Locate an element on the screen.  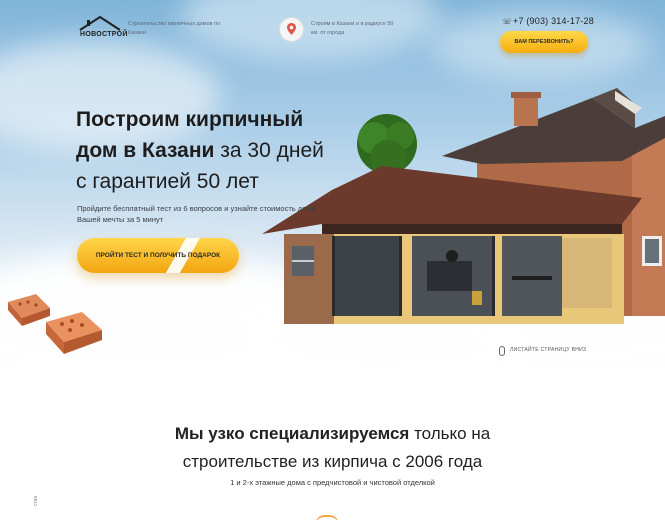
map-pin-icon is located at coordinates (291, 29).